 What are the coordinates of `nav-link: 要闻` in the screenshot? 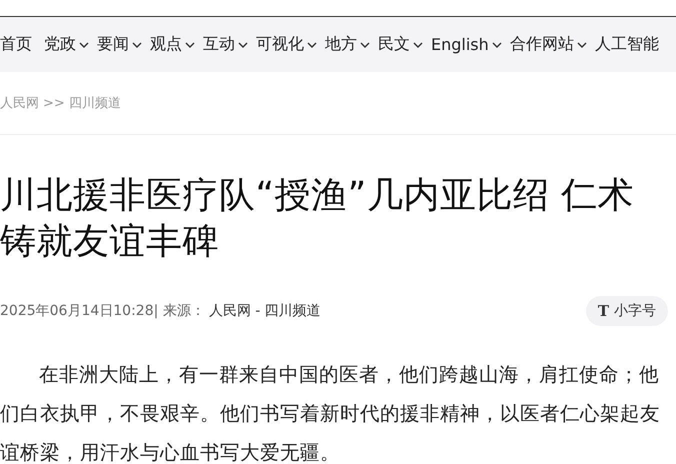 It's located at (119, 44).